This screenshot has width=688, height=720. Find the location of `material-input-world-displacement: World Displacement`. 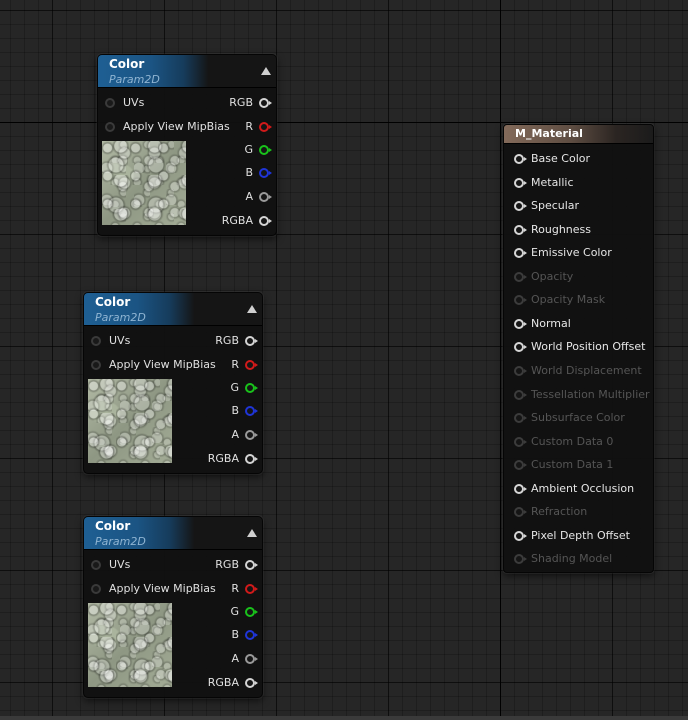

material-input-world-displacement: World Displacement is located at coordinates (578, 371).